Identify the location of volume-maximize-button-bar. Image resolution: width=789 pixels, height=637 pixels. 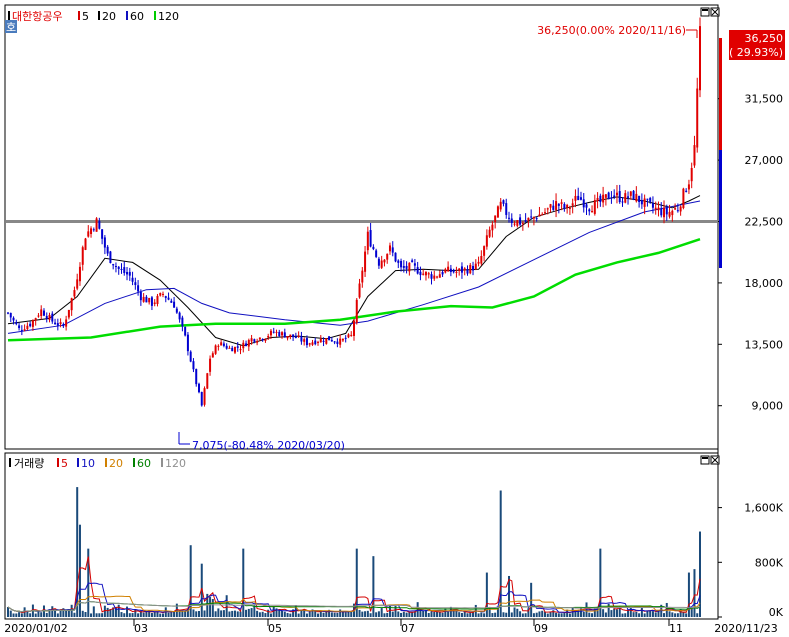
(705, 458).